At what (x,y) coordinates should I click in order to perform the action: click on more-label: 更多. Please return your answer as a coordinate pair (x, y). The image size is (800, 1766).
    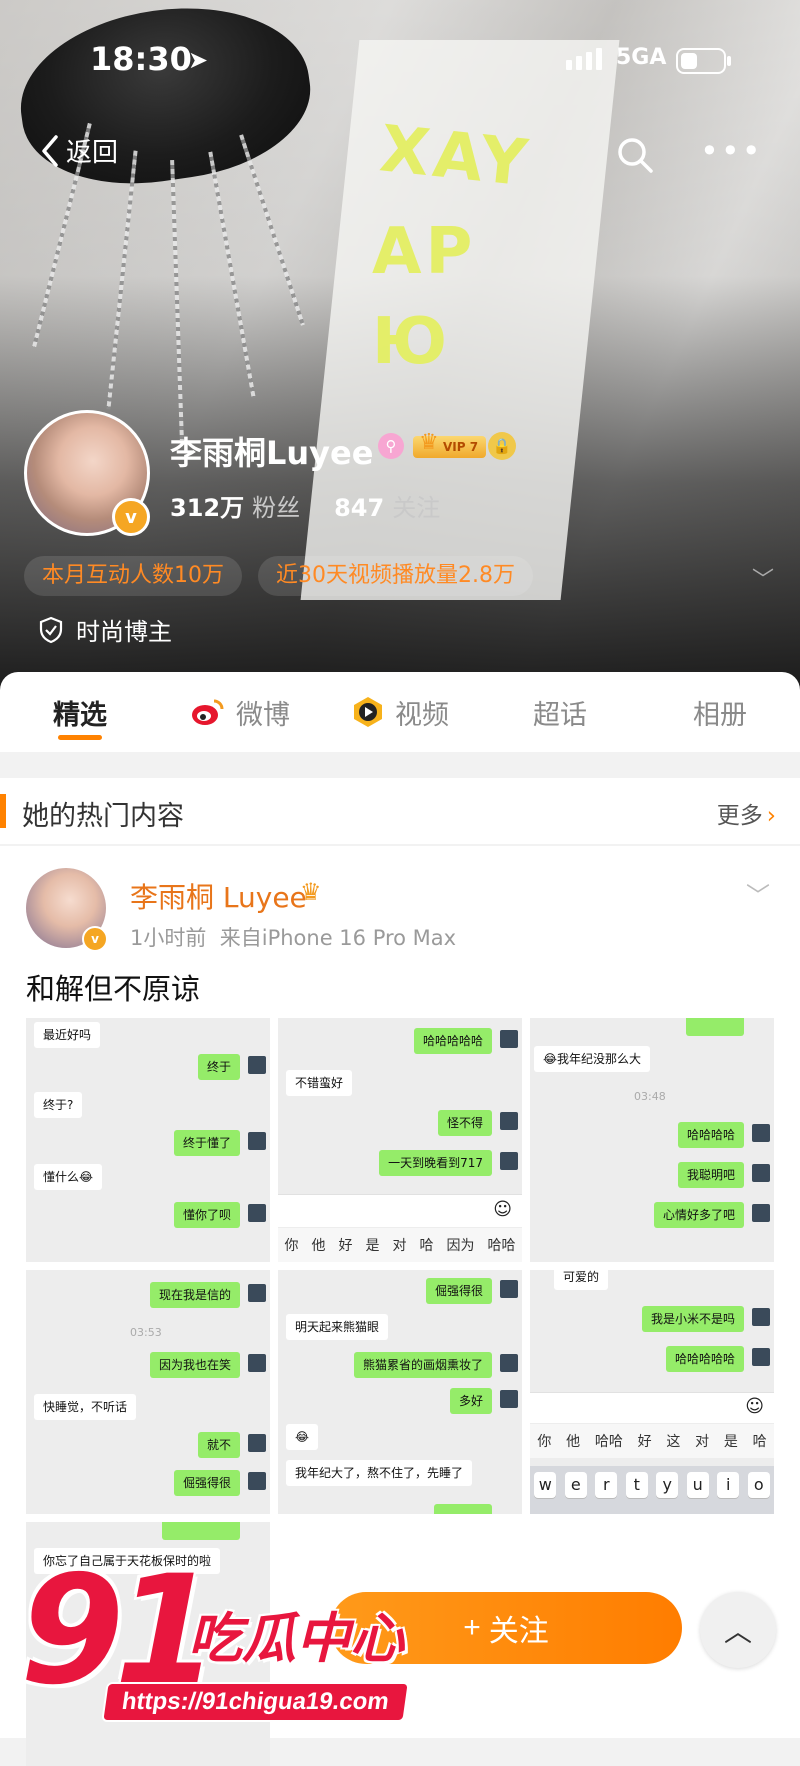
    Looking at the image, I should click on (739, 816).